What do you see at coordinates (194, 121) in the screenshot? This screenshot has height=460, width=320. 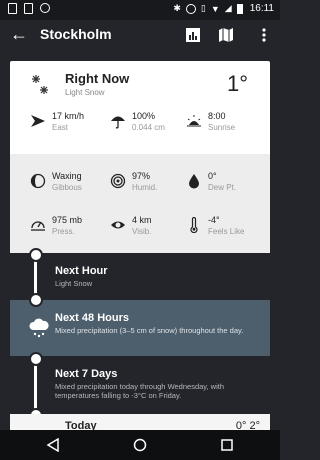 I see `sunrise-icon` at bounding box center [194, 121].